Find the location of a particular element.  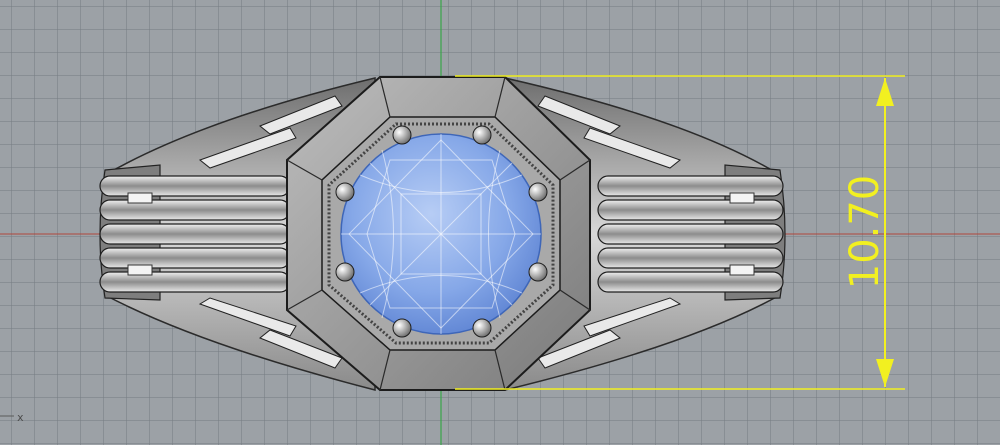

gemstone is located at coordinates (441, 234).